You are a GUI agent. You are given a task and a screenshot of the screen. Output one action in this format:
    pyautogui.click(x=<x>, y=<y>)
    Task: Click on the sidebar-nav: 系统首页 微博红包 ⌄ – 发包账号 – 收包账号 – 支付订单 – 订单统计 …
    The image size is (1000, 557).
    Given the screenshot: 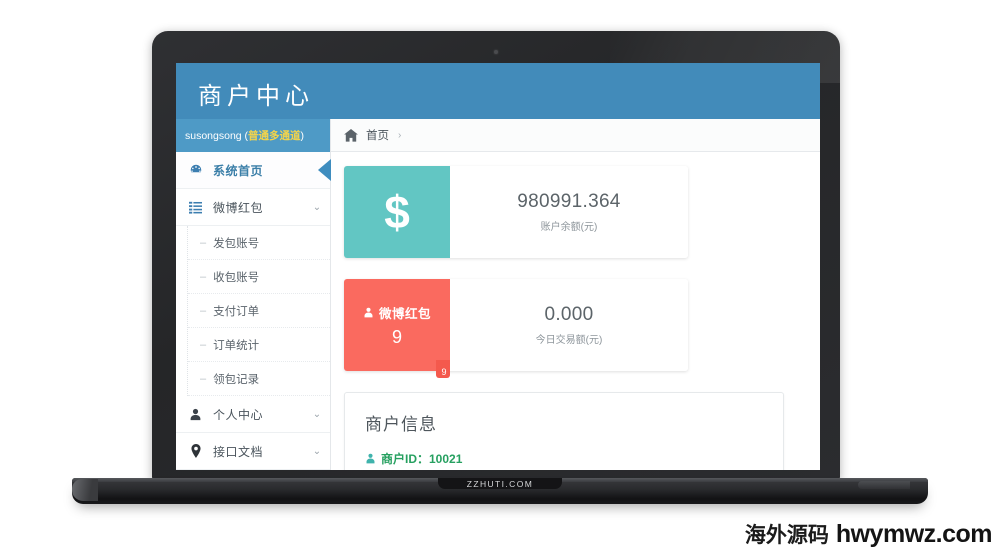 What is the action you would take?
    pyautogui.click(x=253, y=311)
    